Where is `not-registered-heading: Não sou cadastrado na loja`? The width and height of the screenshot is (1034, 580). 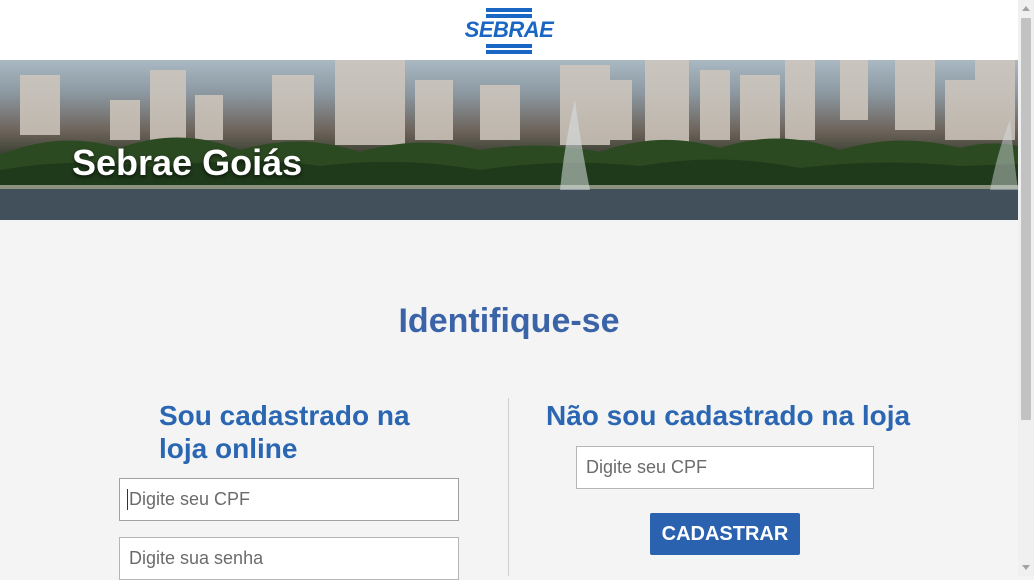 not-registered-heading: Não sou cadastrado na loja is located at coordinates (728, 415).